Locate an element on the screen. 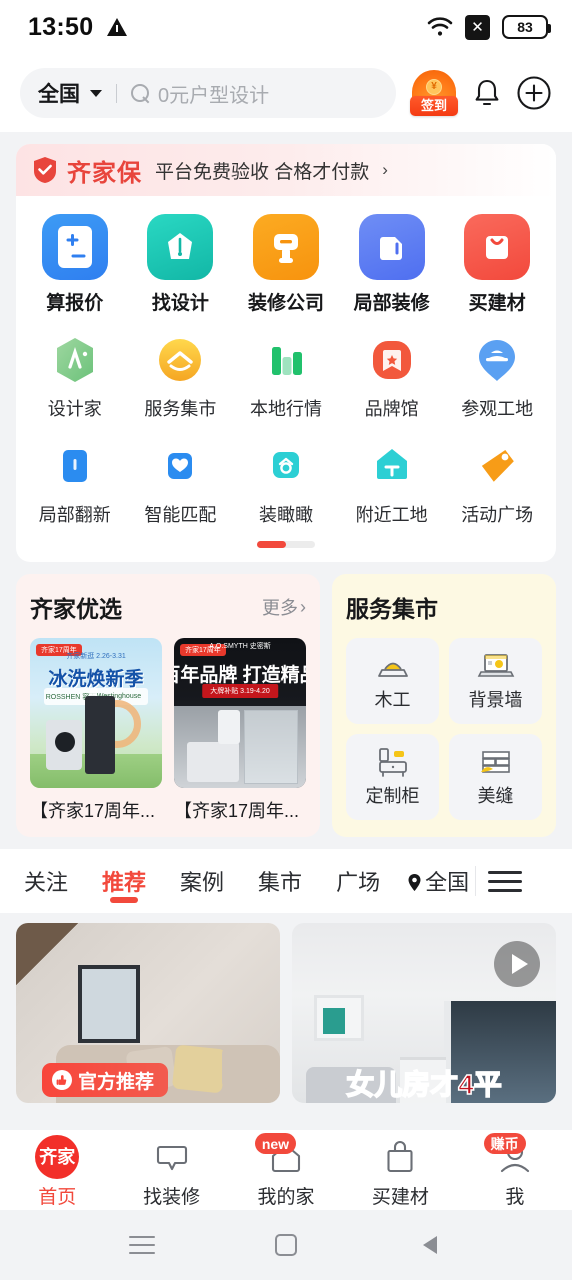  local-refresh-icon is located at coordinates (75, 466).